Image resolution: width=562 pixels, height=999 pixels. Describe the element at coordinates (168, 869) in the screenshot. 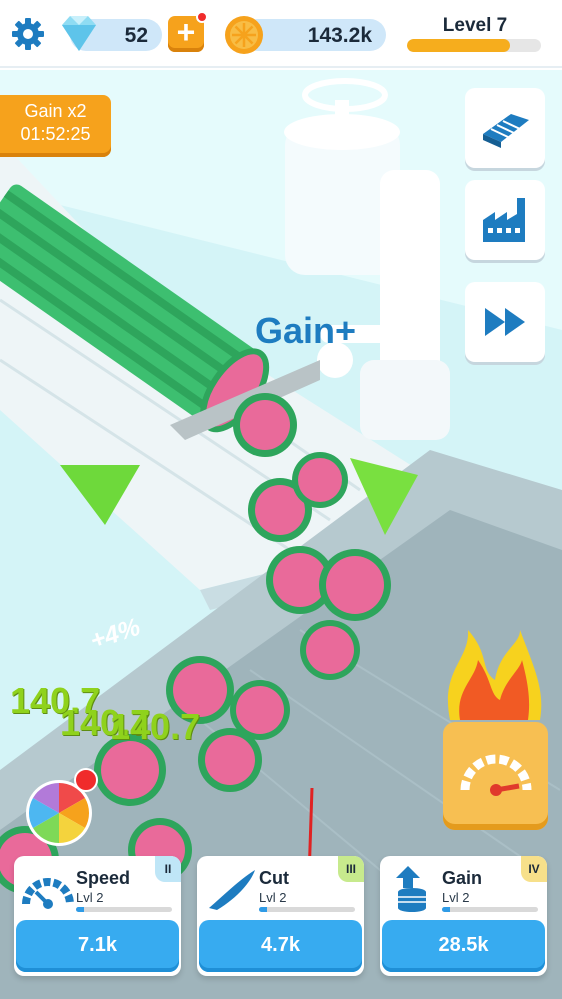

I see `card-tier-badge: II` at that location.